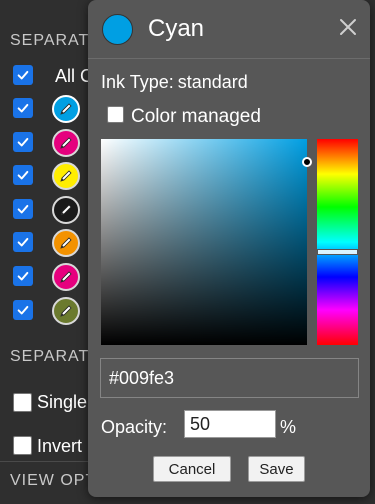 The height and width of the screenshot is (504, 375). Describe the element at coordinates (22, 402) in the screenshot. I see `single-checkbox` at that location.